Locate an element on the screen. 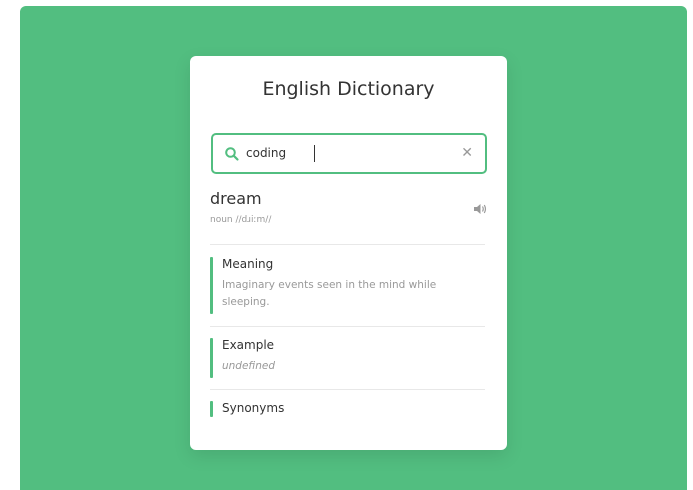 The width and height of the screenshot is (693, 490). volume-icon is located at coordinates (480, 209).